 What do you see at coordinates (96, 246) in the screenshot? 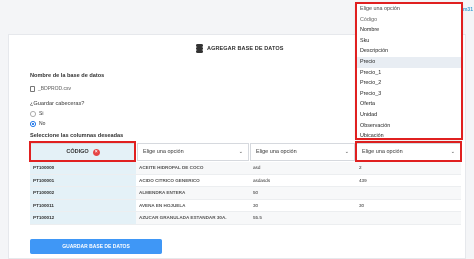
I see `save-database-button: GUARDAR BASE DE DATOS` at bounding box center [96, 246].